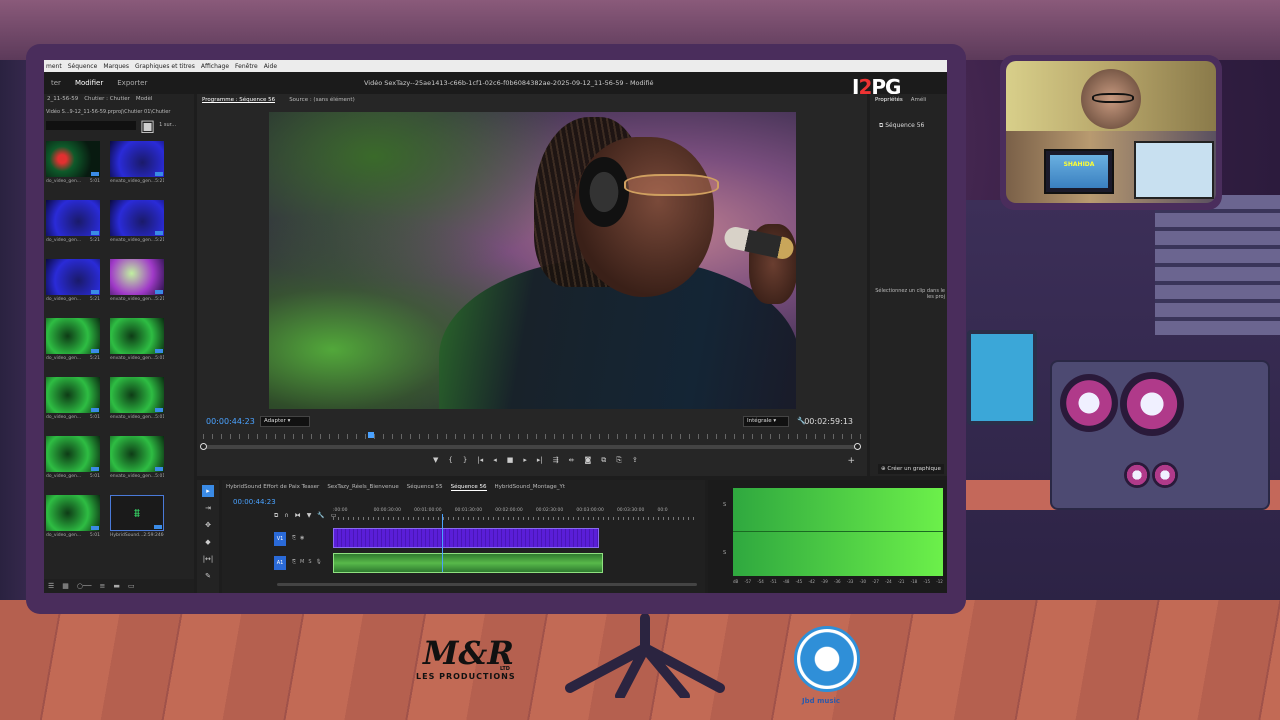  I want to click on track-select-tool-icon: ⇥, so click(208, 508).